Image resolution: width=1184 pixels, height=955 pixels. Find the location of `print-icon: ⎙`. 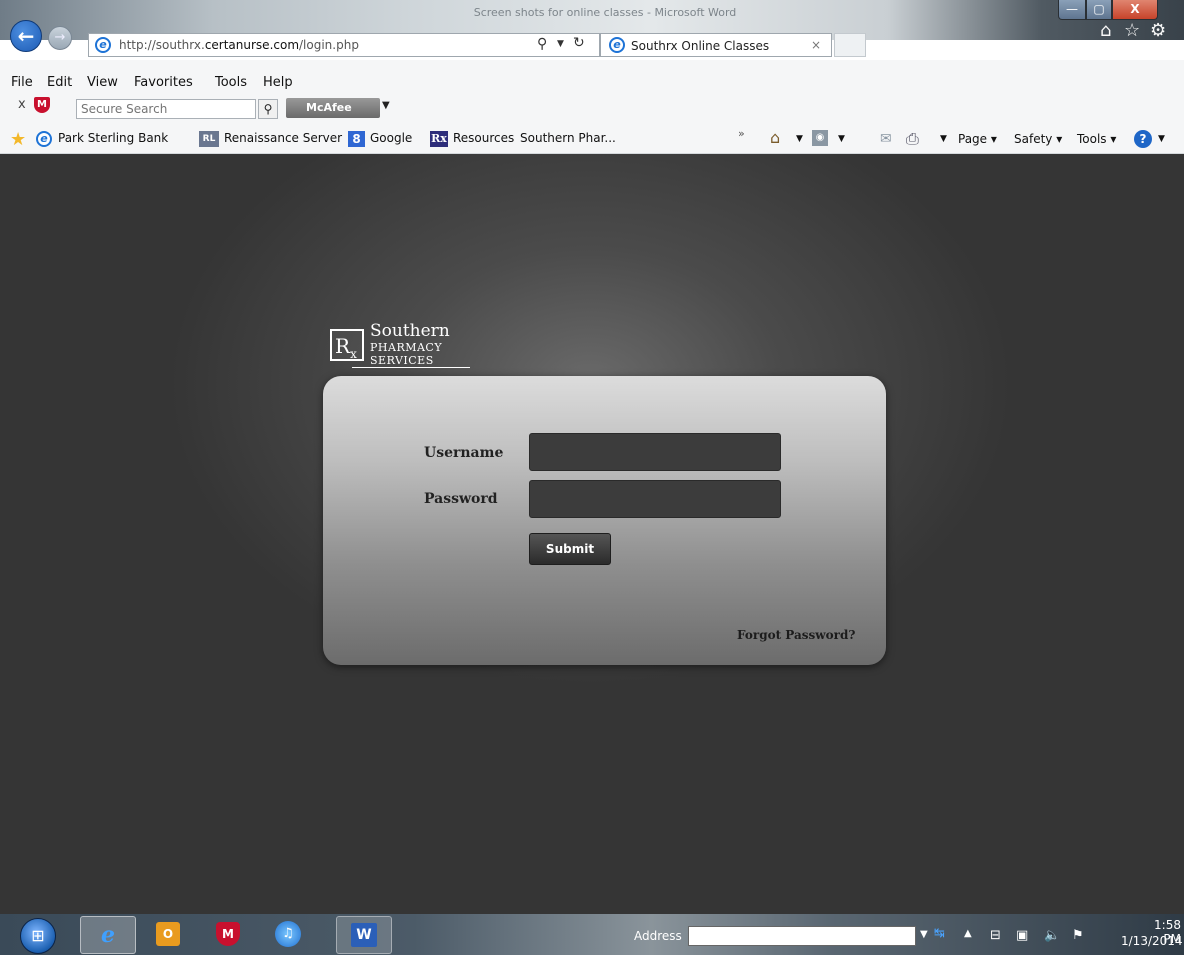

print-icon: ⎙ is located at coordinates (912, 139).